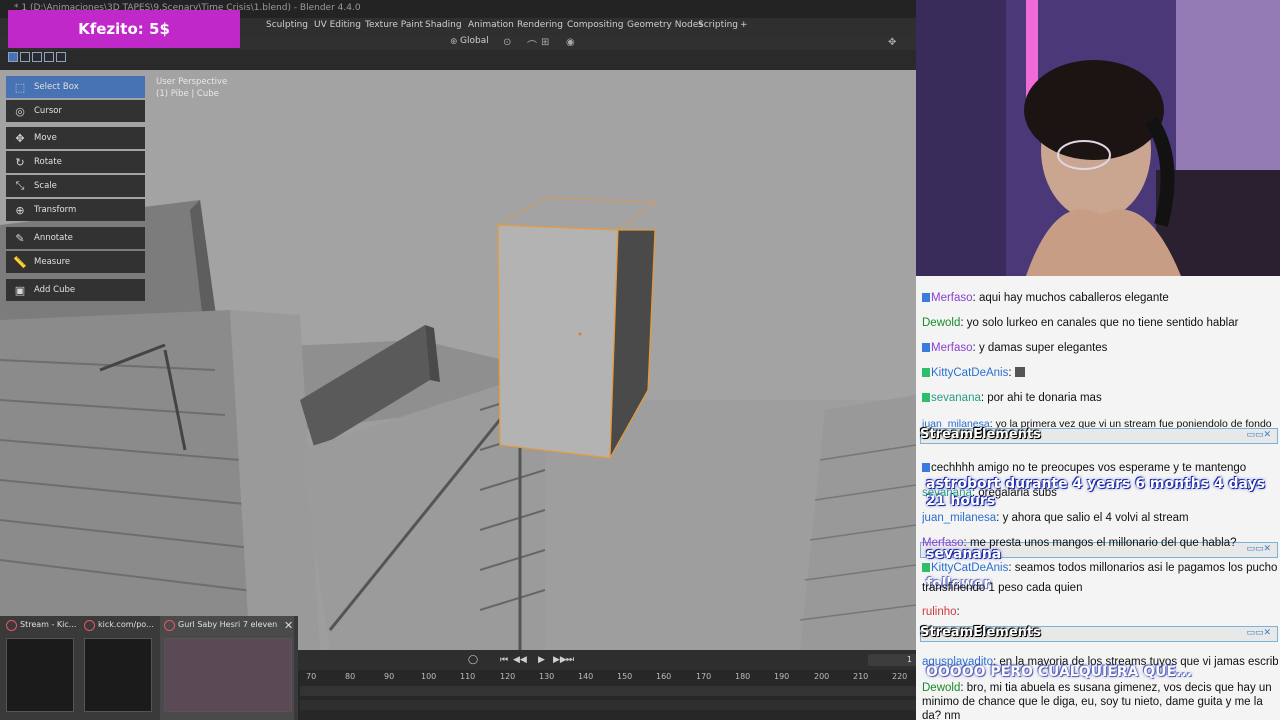 This screenshot has height=720, width=1280. Describe the element at coordinates (520, 660) in the screenshot. I see `prev-keyframe-icon: ◀◀` at that location.